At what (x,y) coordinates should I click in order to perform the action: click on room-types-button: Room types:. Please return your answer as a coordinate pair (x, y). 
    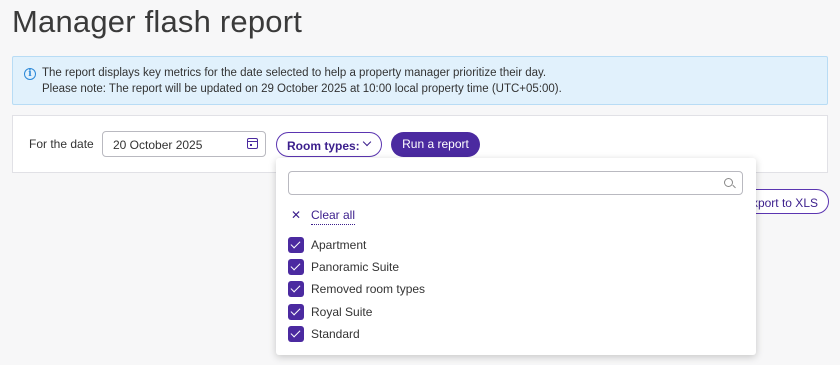
    Looking at the image, I should click on (329, 144).